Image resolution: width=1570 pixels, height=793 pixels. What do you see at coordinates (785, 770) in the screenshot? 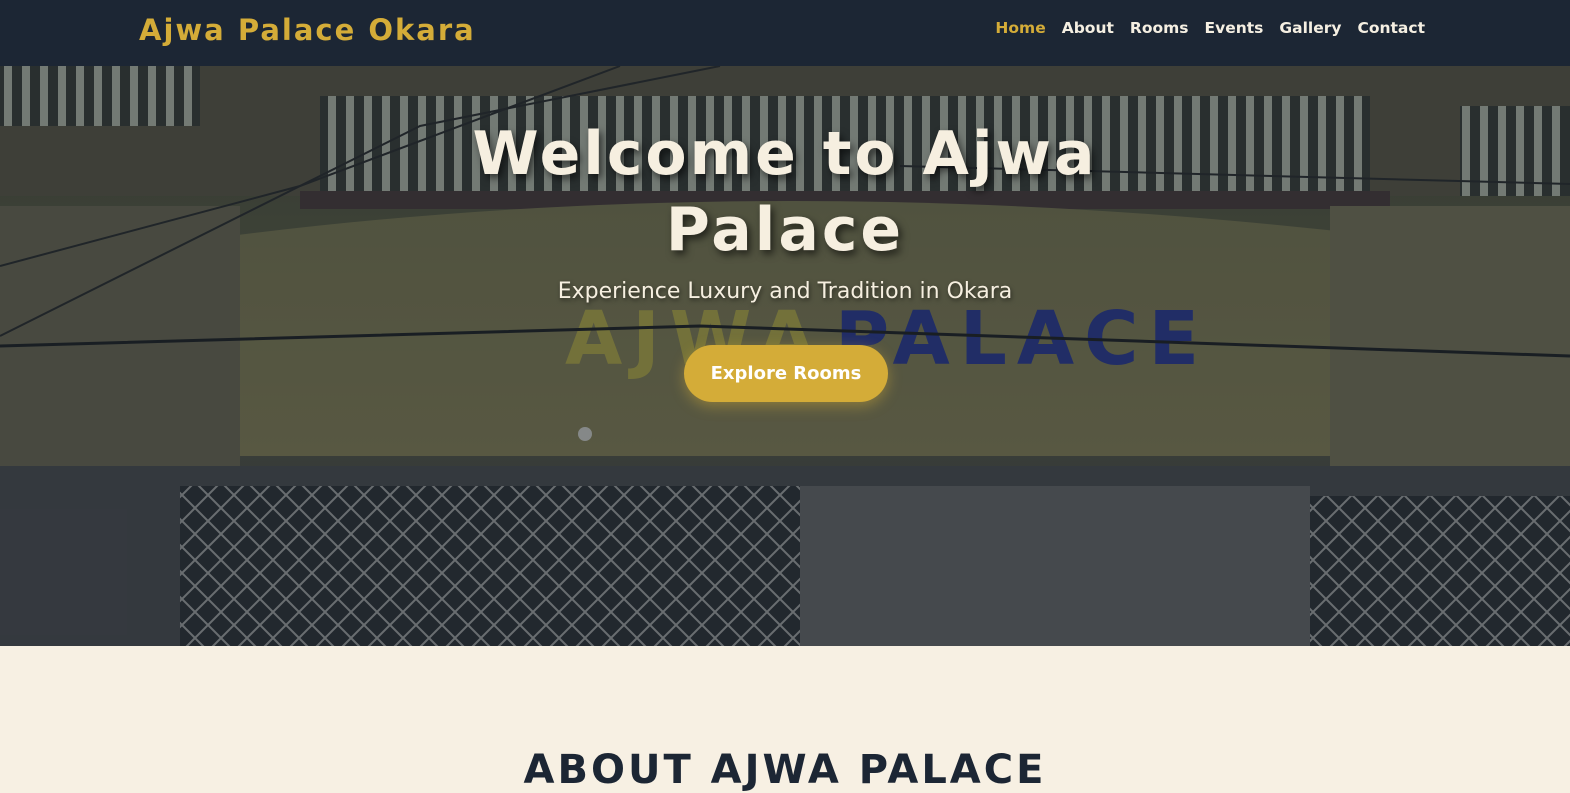
I see `about-title: ABOUT AJWA PALACE` at bounding box center [785, 770].